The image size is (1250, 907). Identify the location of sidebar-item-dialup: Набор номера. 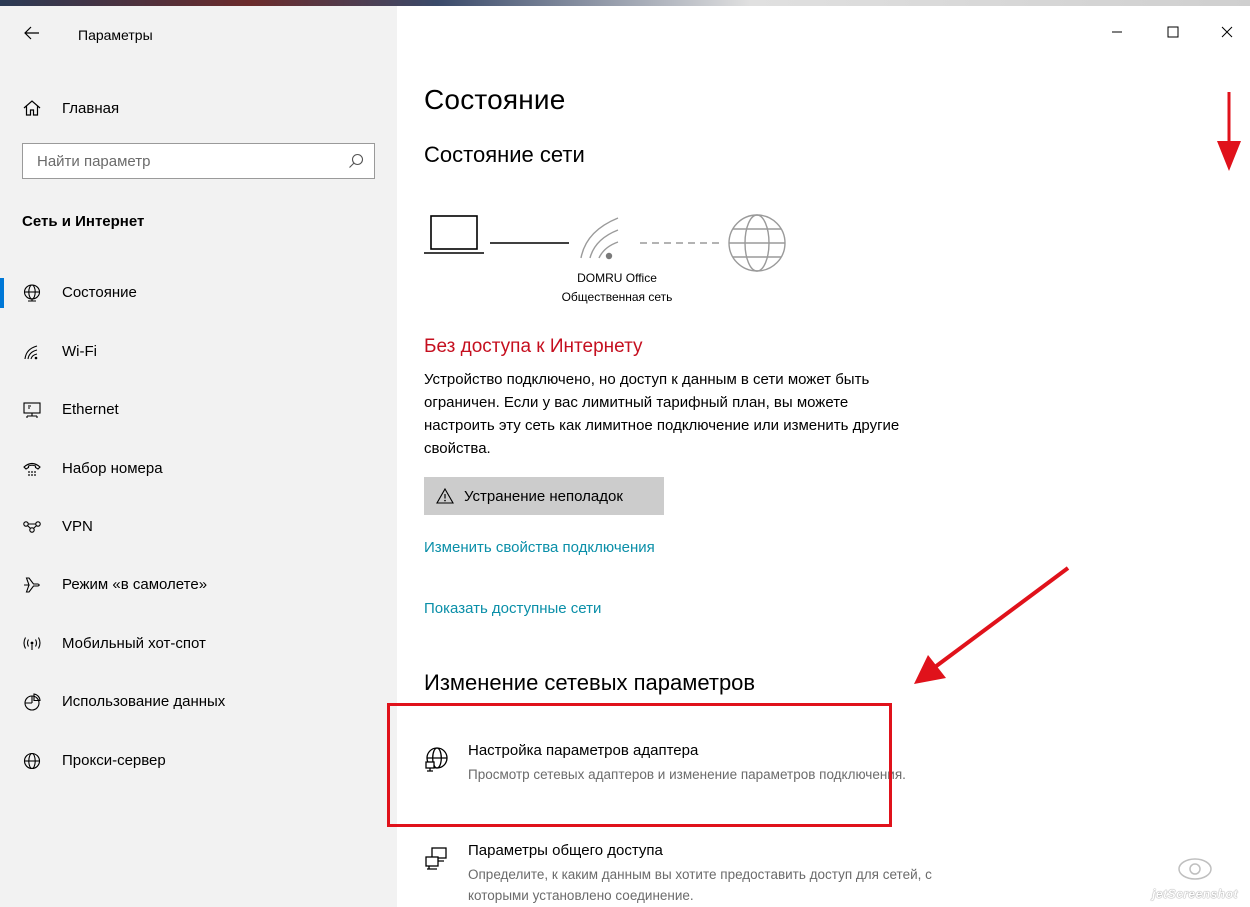
(198, 469).